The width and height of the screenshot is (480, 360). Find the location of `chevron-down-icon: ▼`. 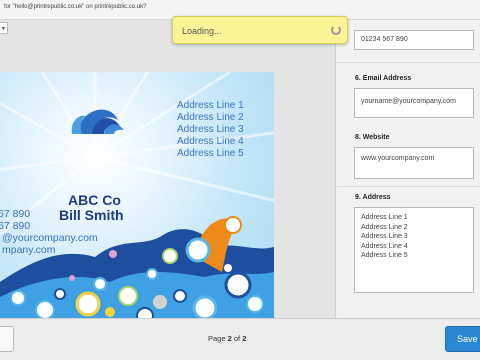

chevron-down-icon: ▼ is located at coordinates (3, 29).